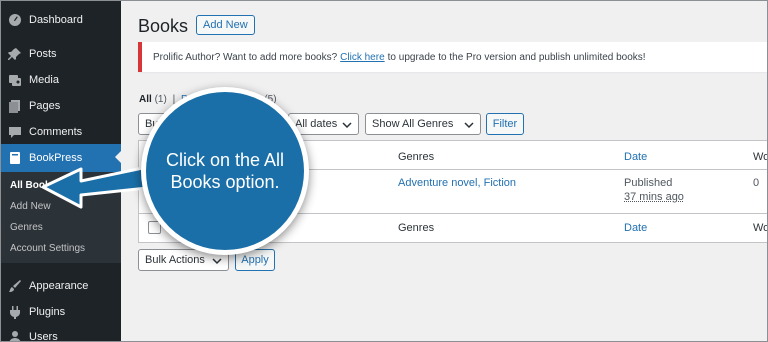 Image resolution: width=768 pixels, height=342 pixels. Describe the element at coordinates (61, 54) in the screenshot. I see `sidebar-item-posts: Posts` at that location.